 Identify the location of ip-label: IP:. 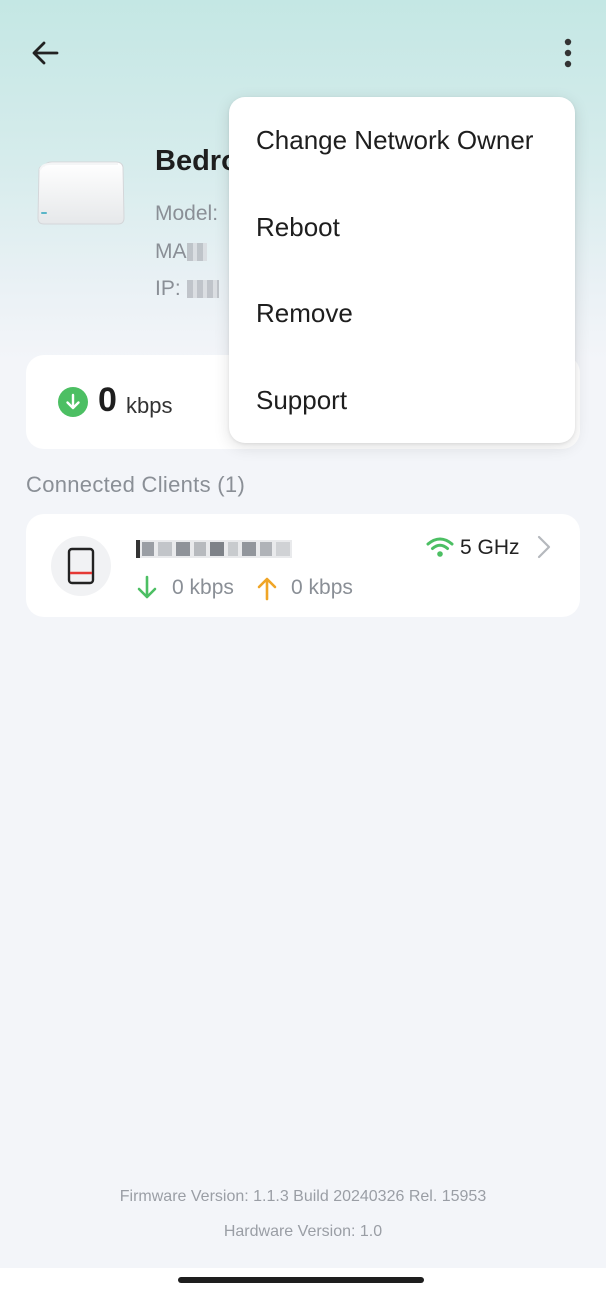
(168, 288).